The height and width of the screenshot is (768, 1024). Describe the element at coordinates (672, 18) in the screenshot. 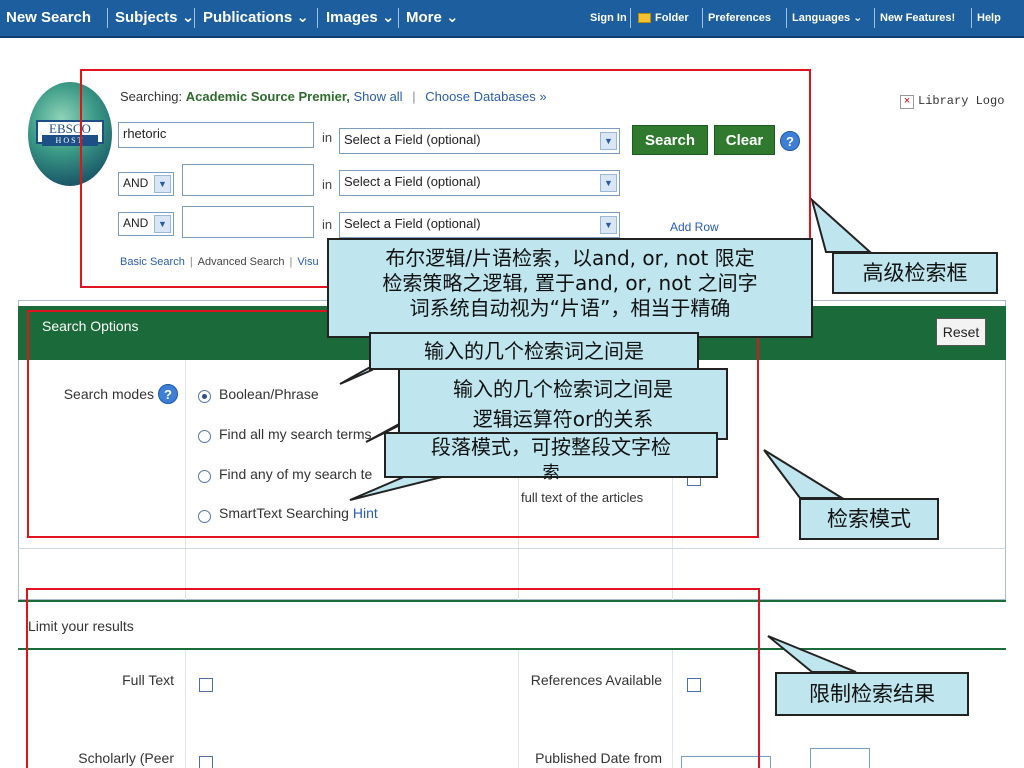

I see `nav-folder-label: Folder` at that location.